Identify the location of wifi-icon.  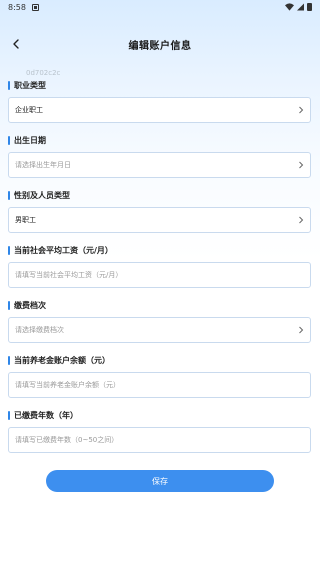
(289, 7).